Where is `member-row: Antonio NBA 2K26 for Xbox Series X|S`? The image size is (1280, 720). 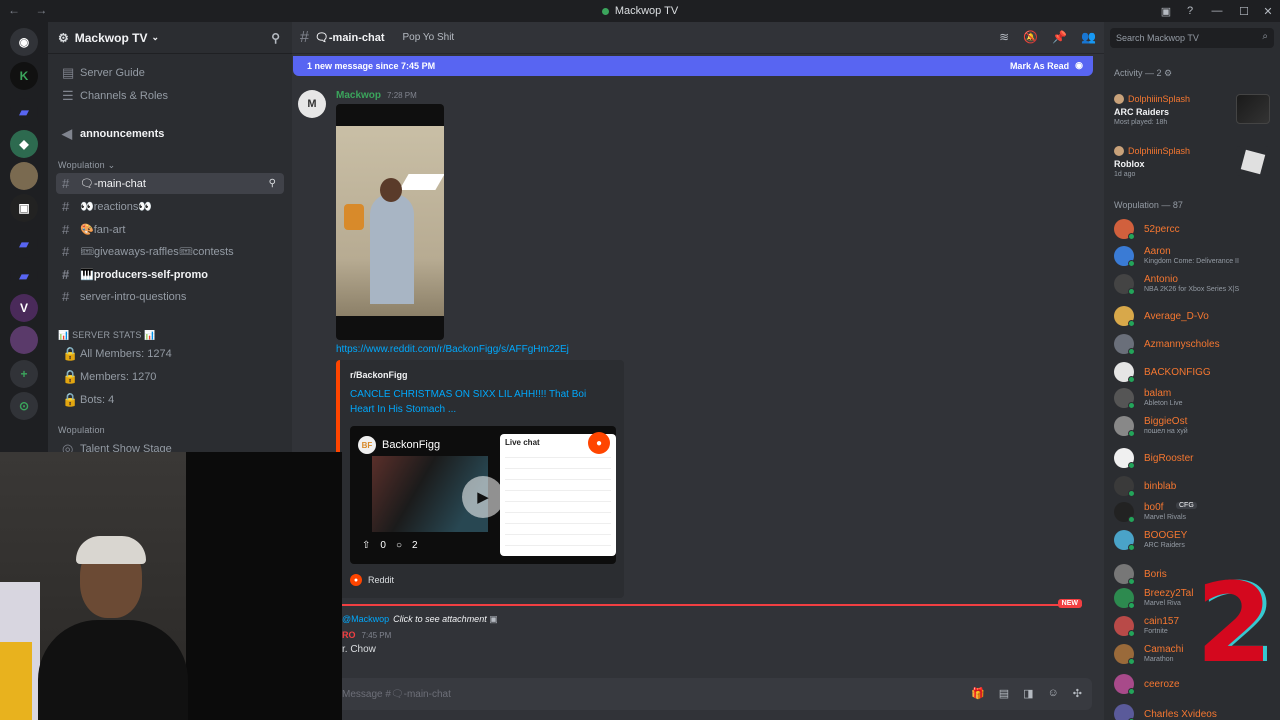
member-row: Antonio NBA 2K26 for Xbox Series X|S is located at coordinates (1196, 284).